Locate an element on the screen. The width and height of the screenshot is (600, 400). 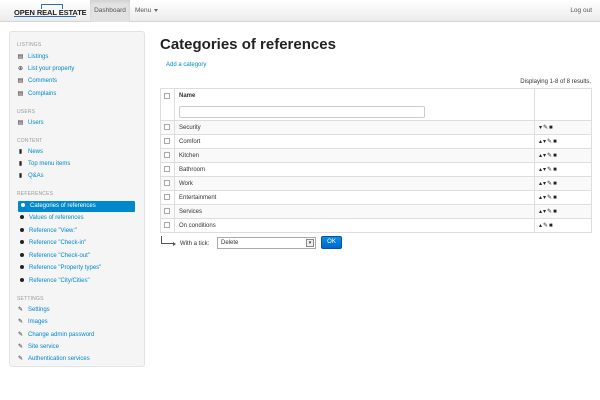
sidebar-item-label: Comments is located at coordinates (43, 81).